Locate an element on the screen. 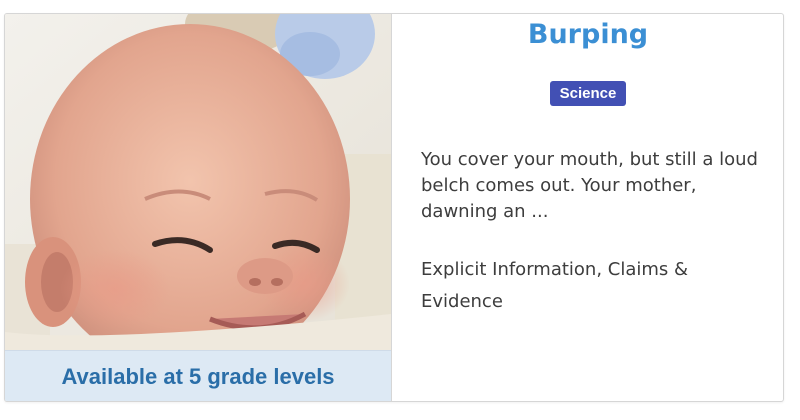 The height and width of the screenshot is (420, 800). subject-badge: Science is located at coordinates (588, 93).